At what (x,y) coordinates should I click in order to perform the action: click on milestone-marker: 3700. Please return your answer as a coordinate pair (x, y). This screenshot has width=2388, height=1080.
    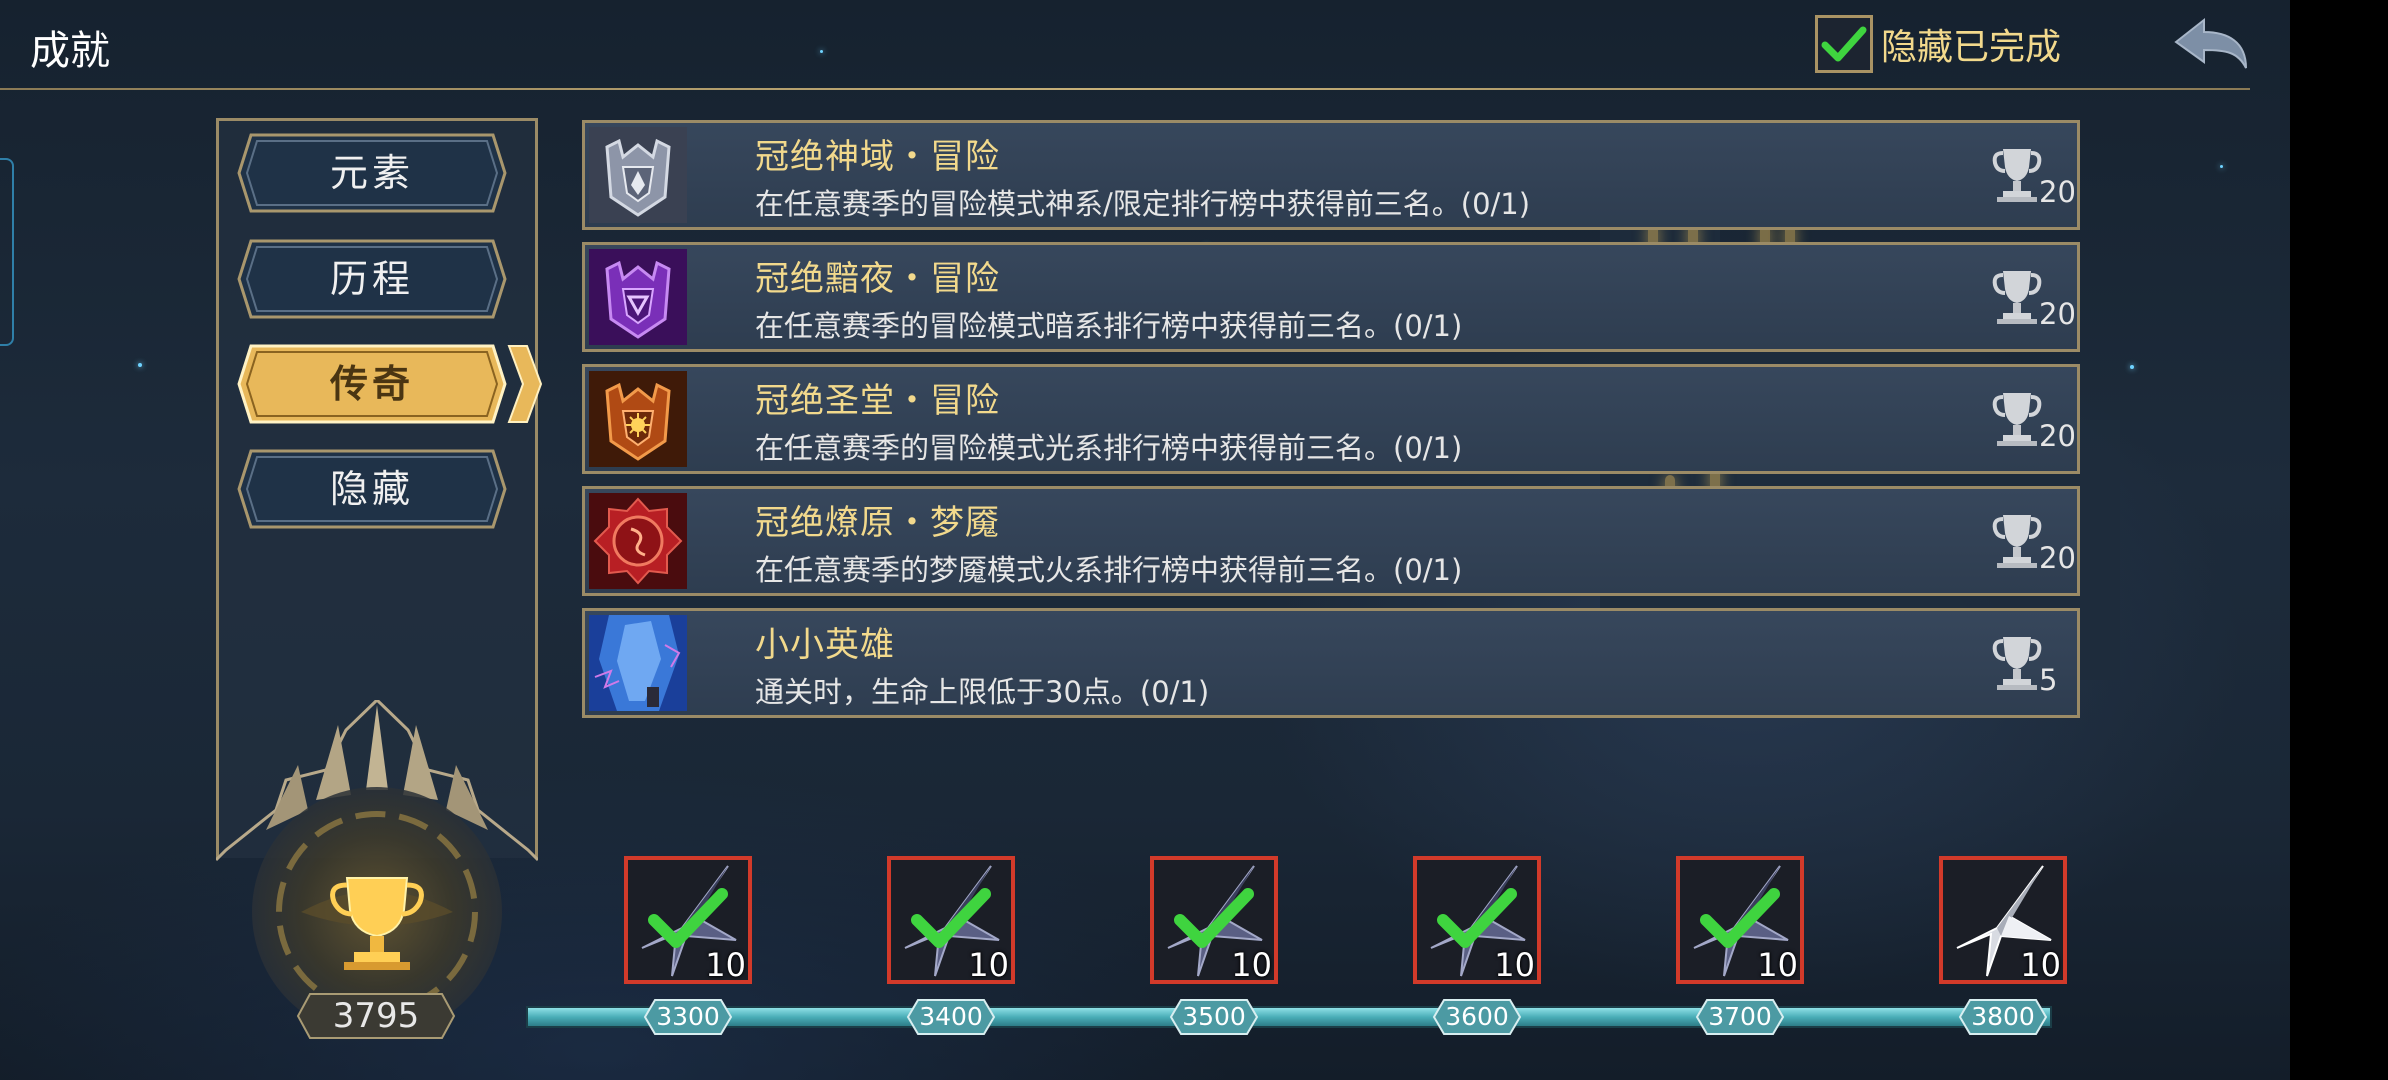
    Looking at the image, I should click on (1740, 1017).